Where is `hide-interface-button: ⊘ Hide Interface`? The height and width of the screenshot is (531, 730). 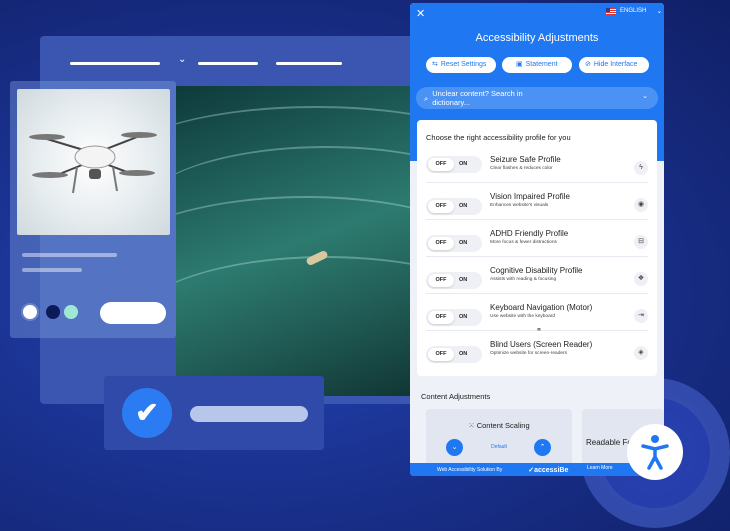
hide-interface-button: ⊘ Hide Interface is located at coordinates (614, 65).